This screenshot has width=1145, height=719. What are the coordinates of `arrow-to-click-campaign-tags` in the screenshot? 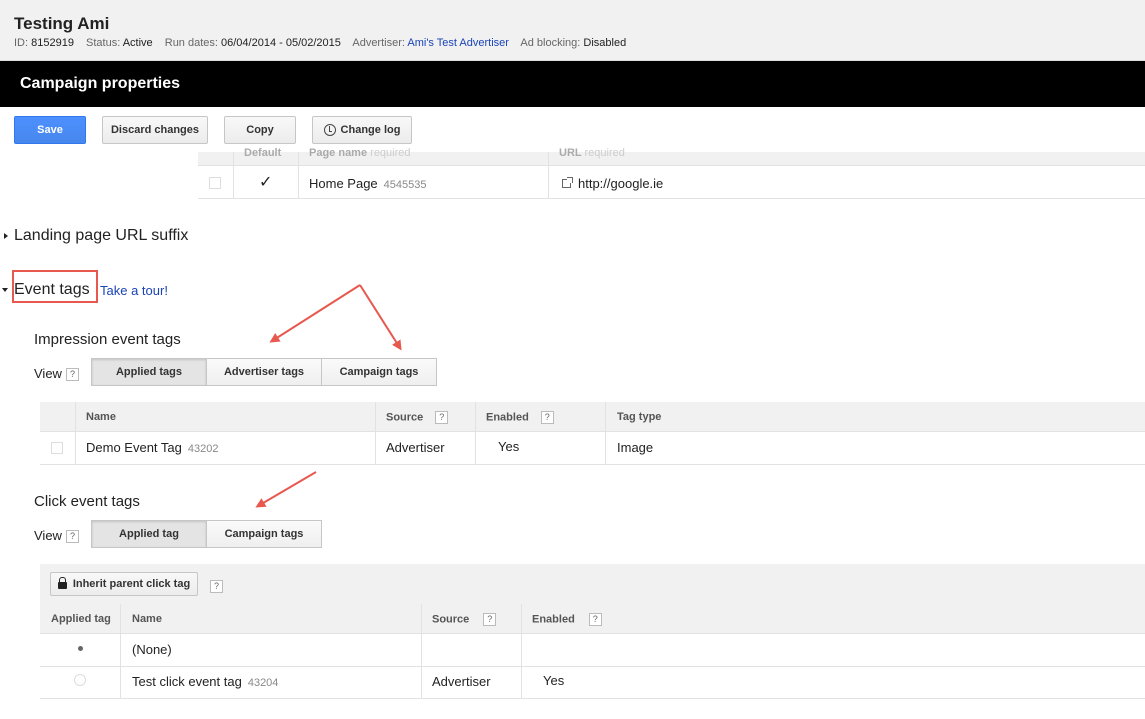 It's located at (286, 489).